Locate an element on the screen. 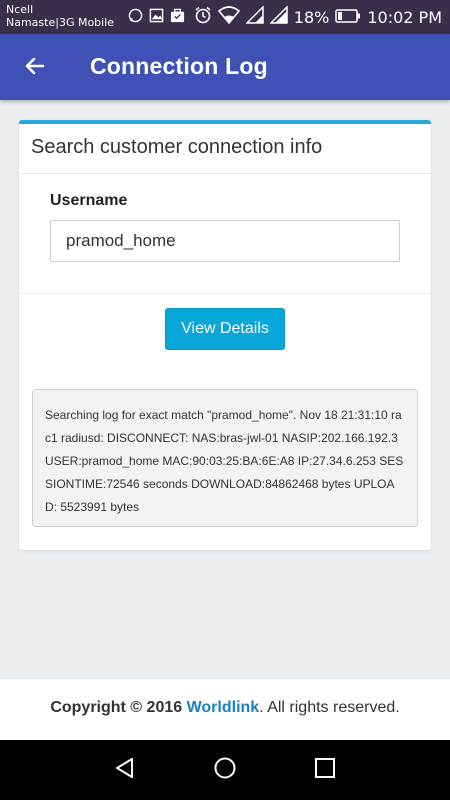 The height and width of the screenshot is (800, 450). copyright-text: Copyright © 2016 is located at coordinates (116, 707).